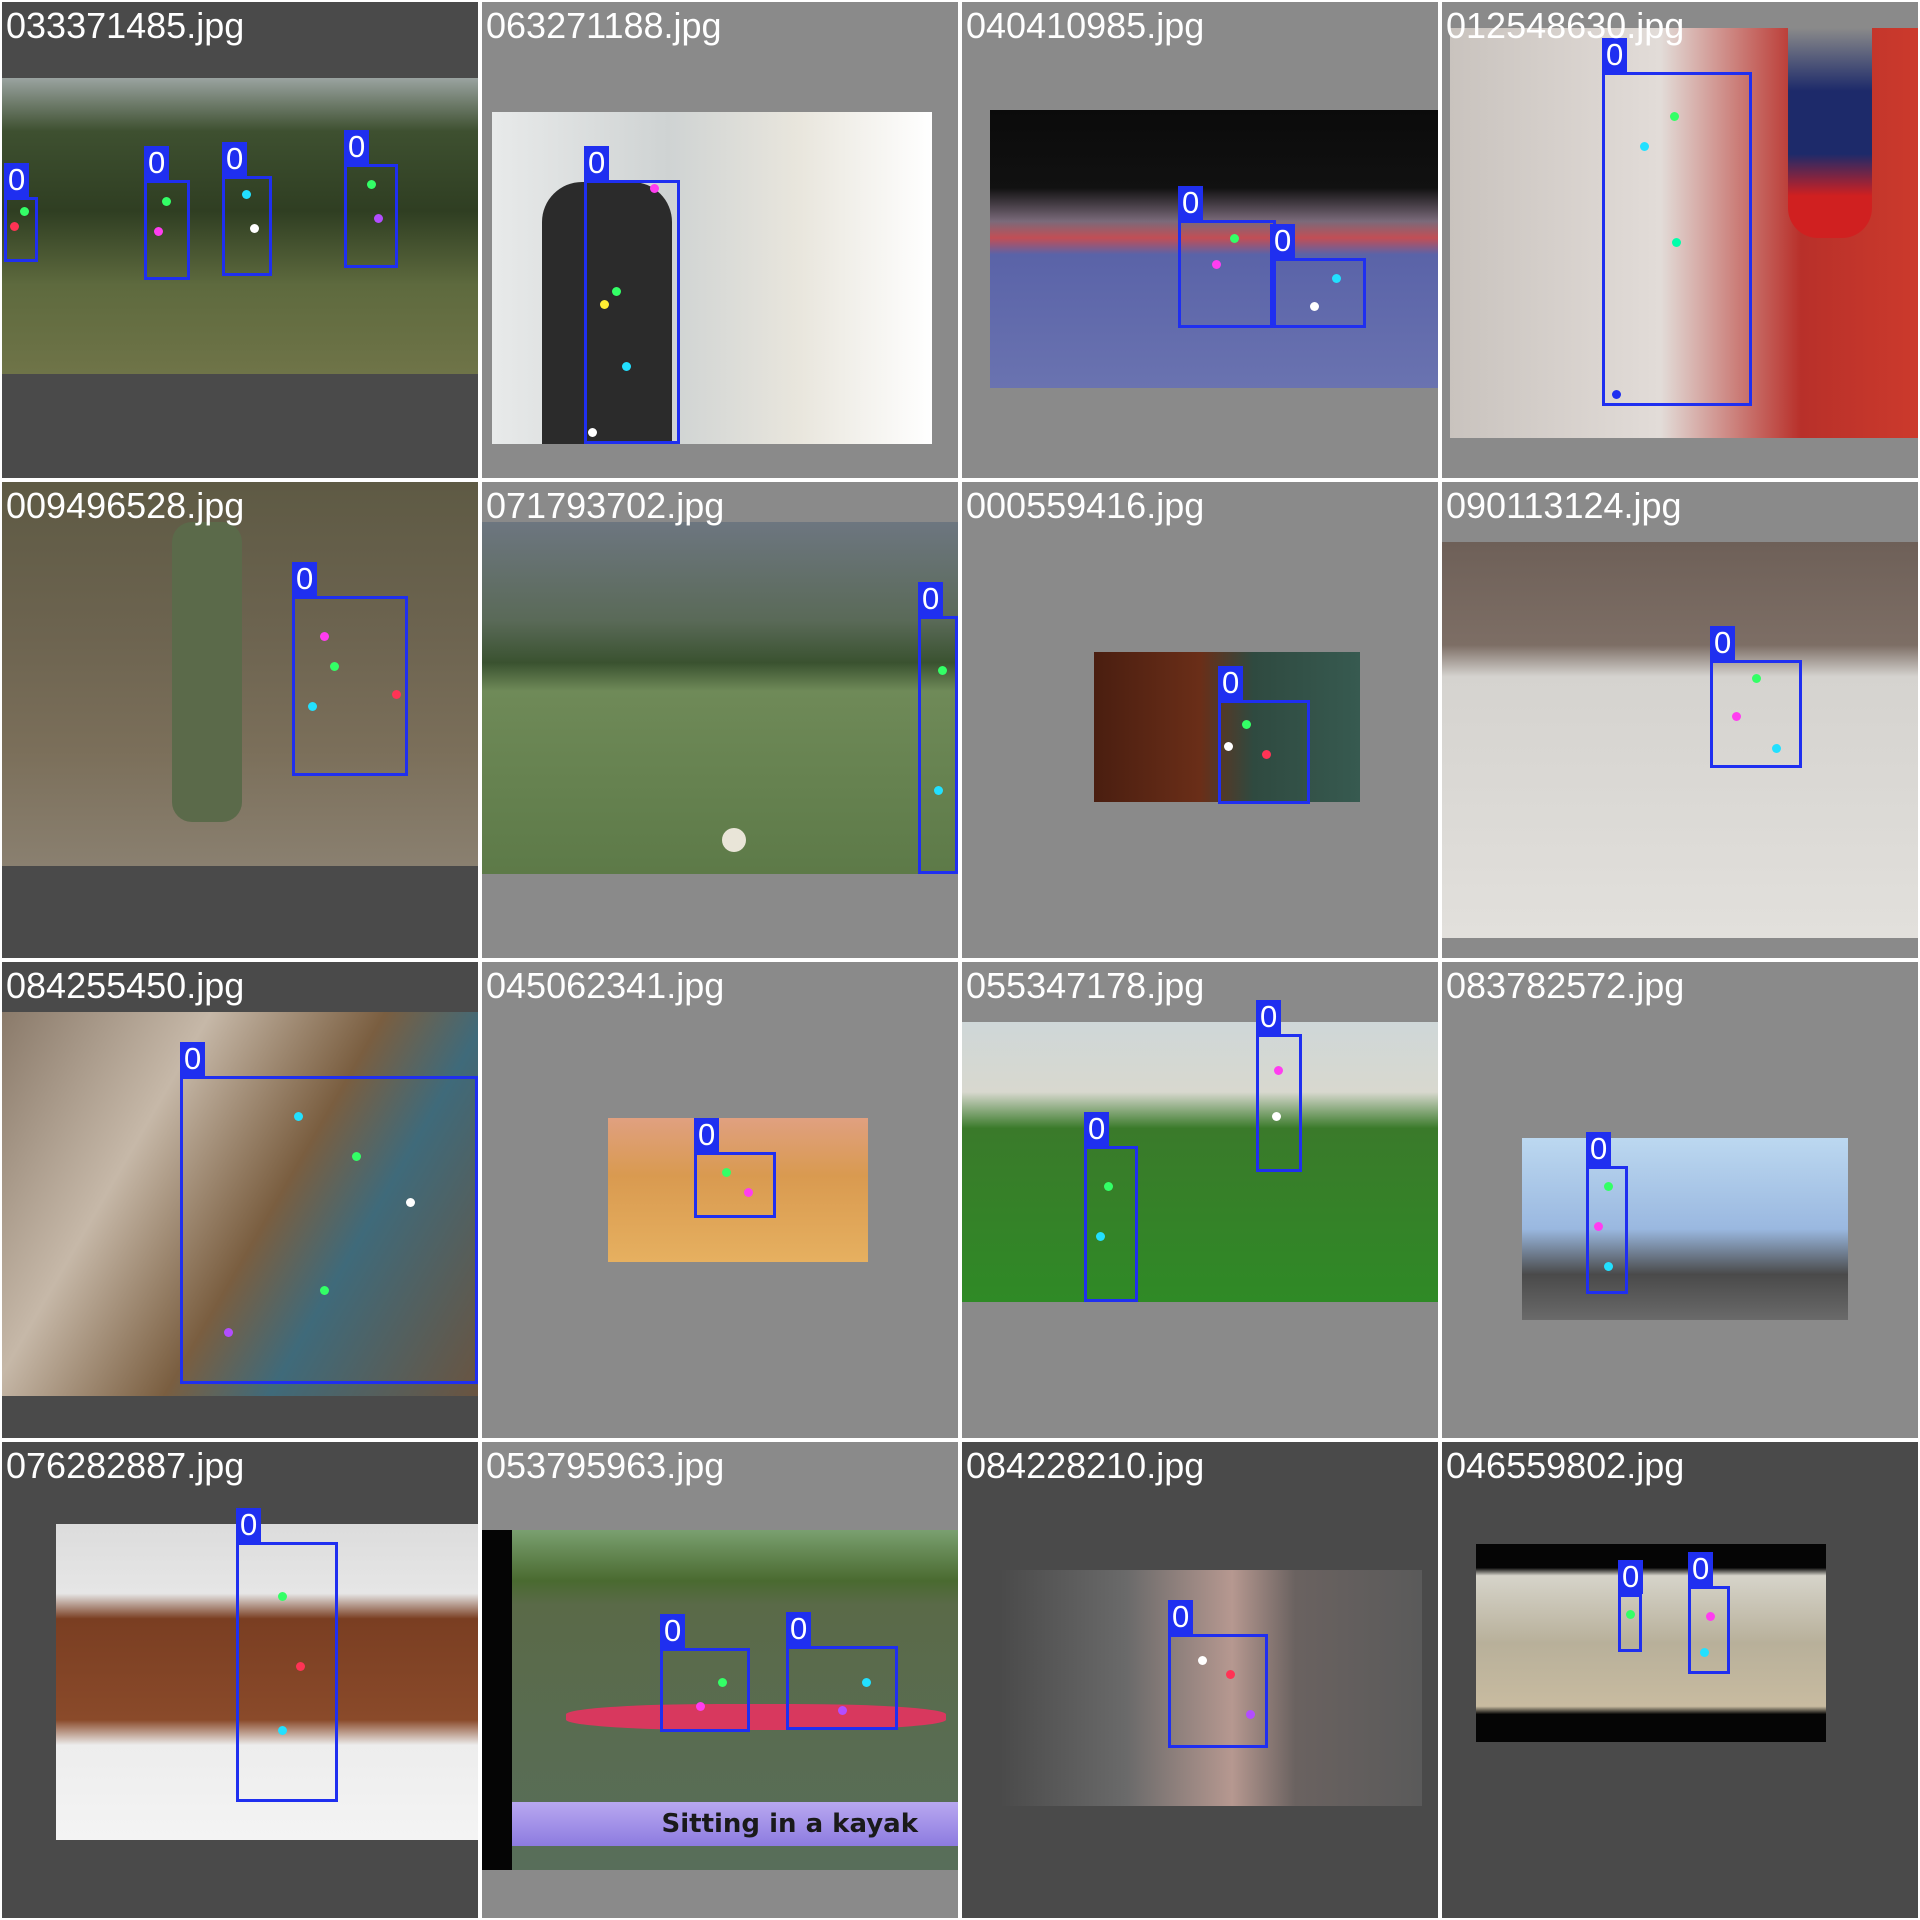  I want to click on filename-label: 055347178.jpg, so click(1085, 985).